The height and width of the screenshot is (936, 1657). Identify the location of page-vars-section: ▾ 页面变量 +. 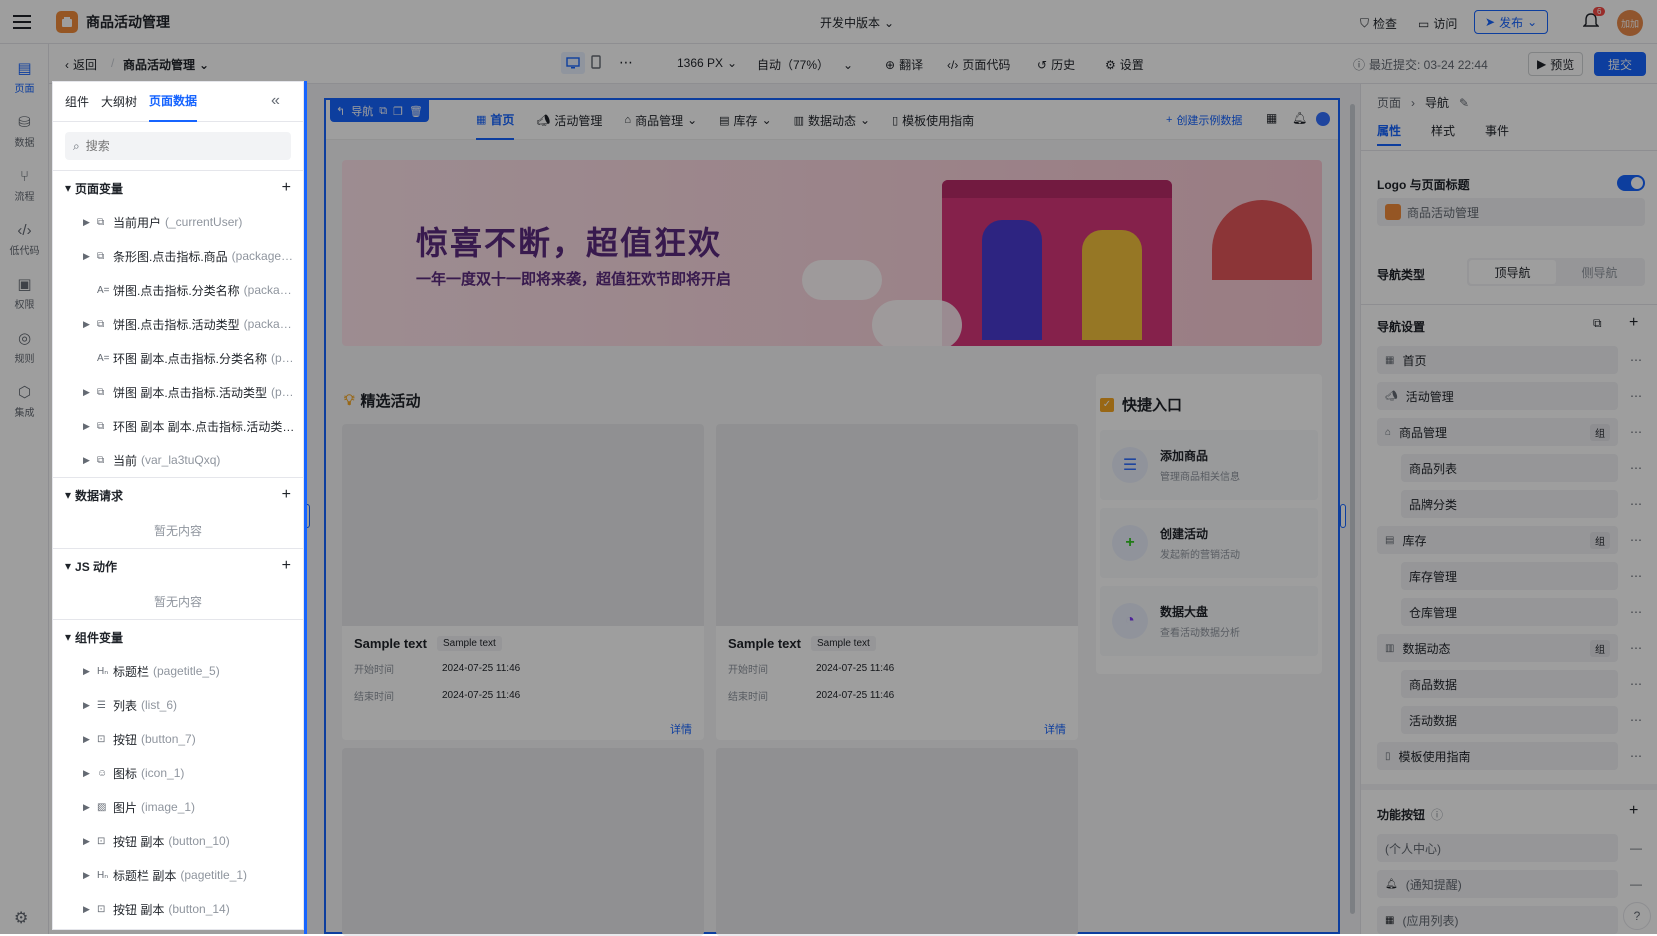
(178, 188).